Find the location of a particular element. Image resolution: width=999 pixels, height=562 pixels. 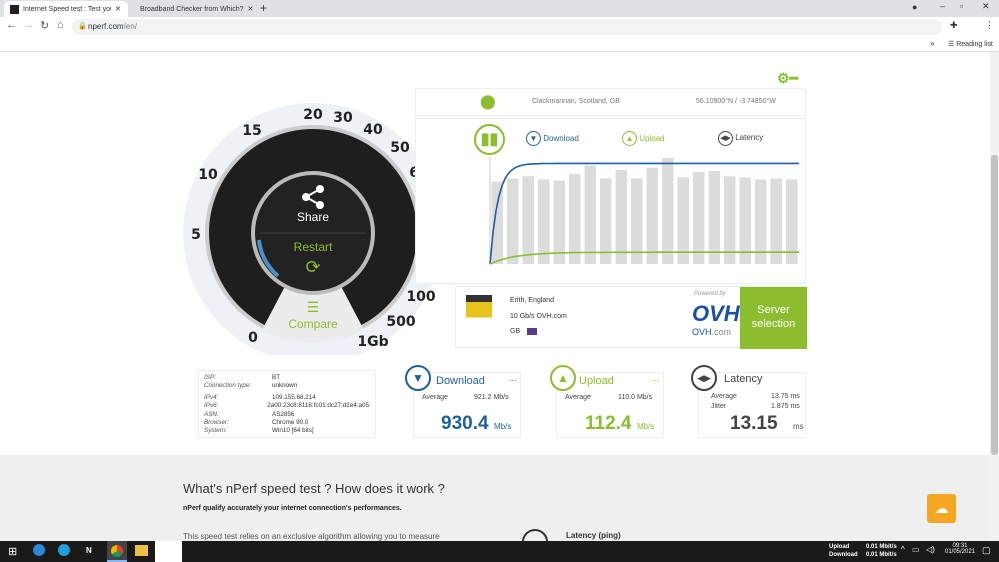

info-key: ASN: is located at coordinates (211, 414).